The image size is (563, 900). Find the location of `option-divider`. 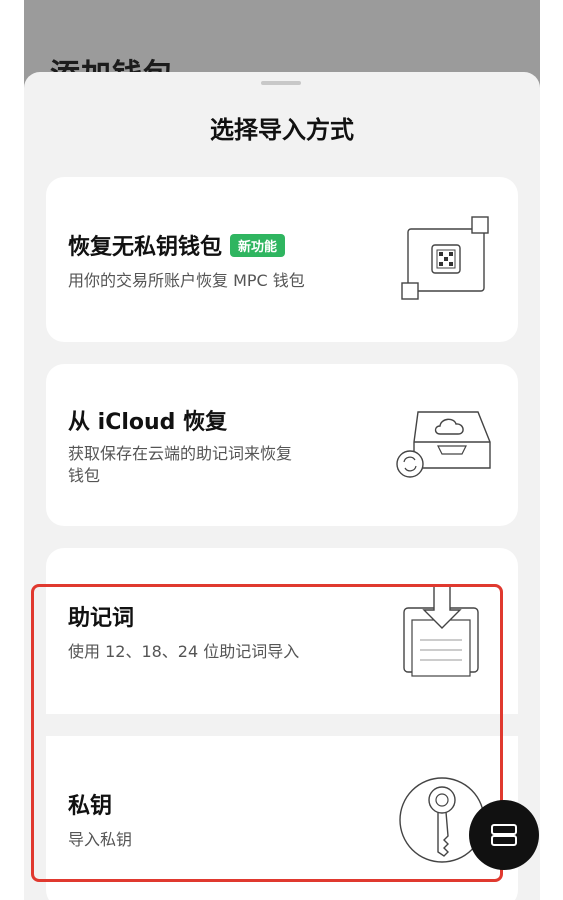

option-divider is located at coordinates (282, 725).